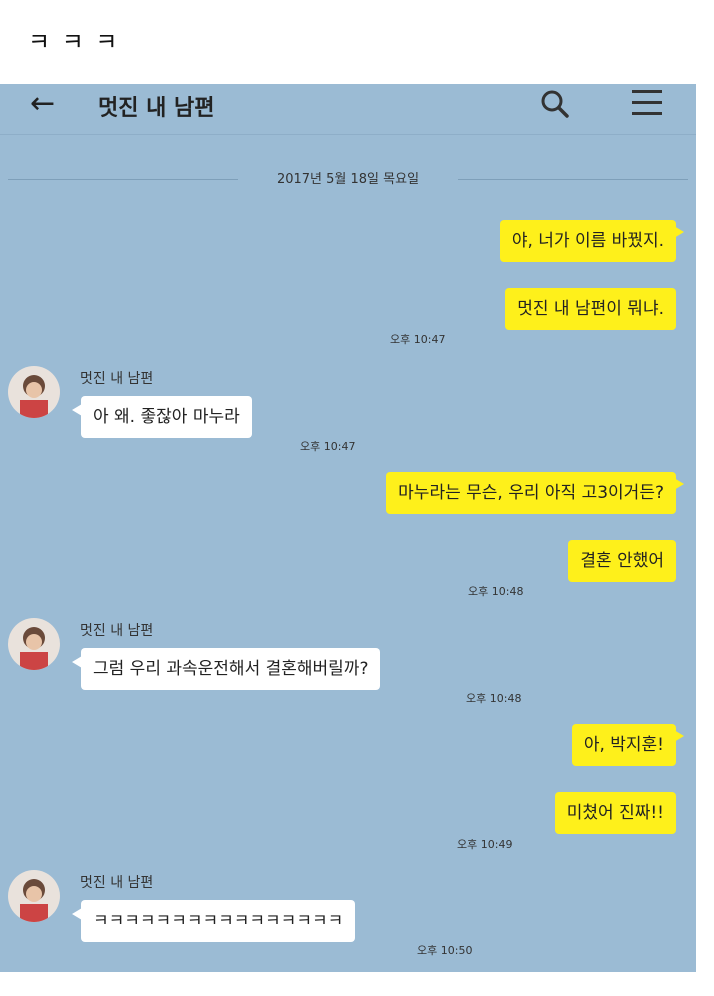  Describe the element at coordinates (156, 108) in the screenshot. I see `chat-title: 멋진 내 남편` at that location.